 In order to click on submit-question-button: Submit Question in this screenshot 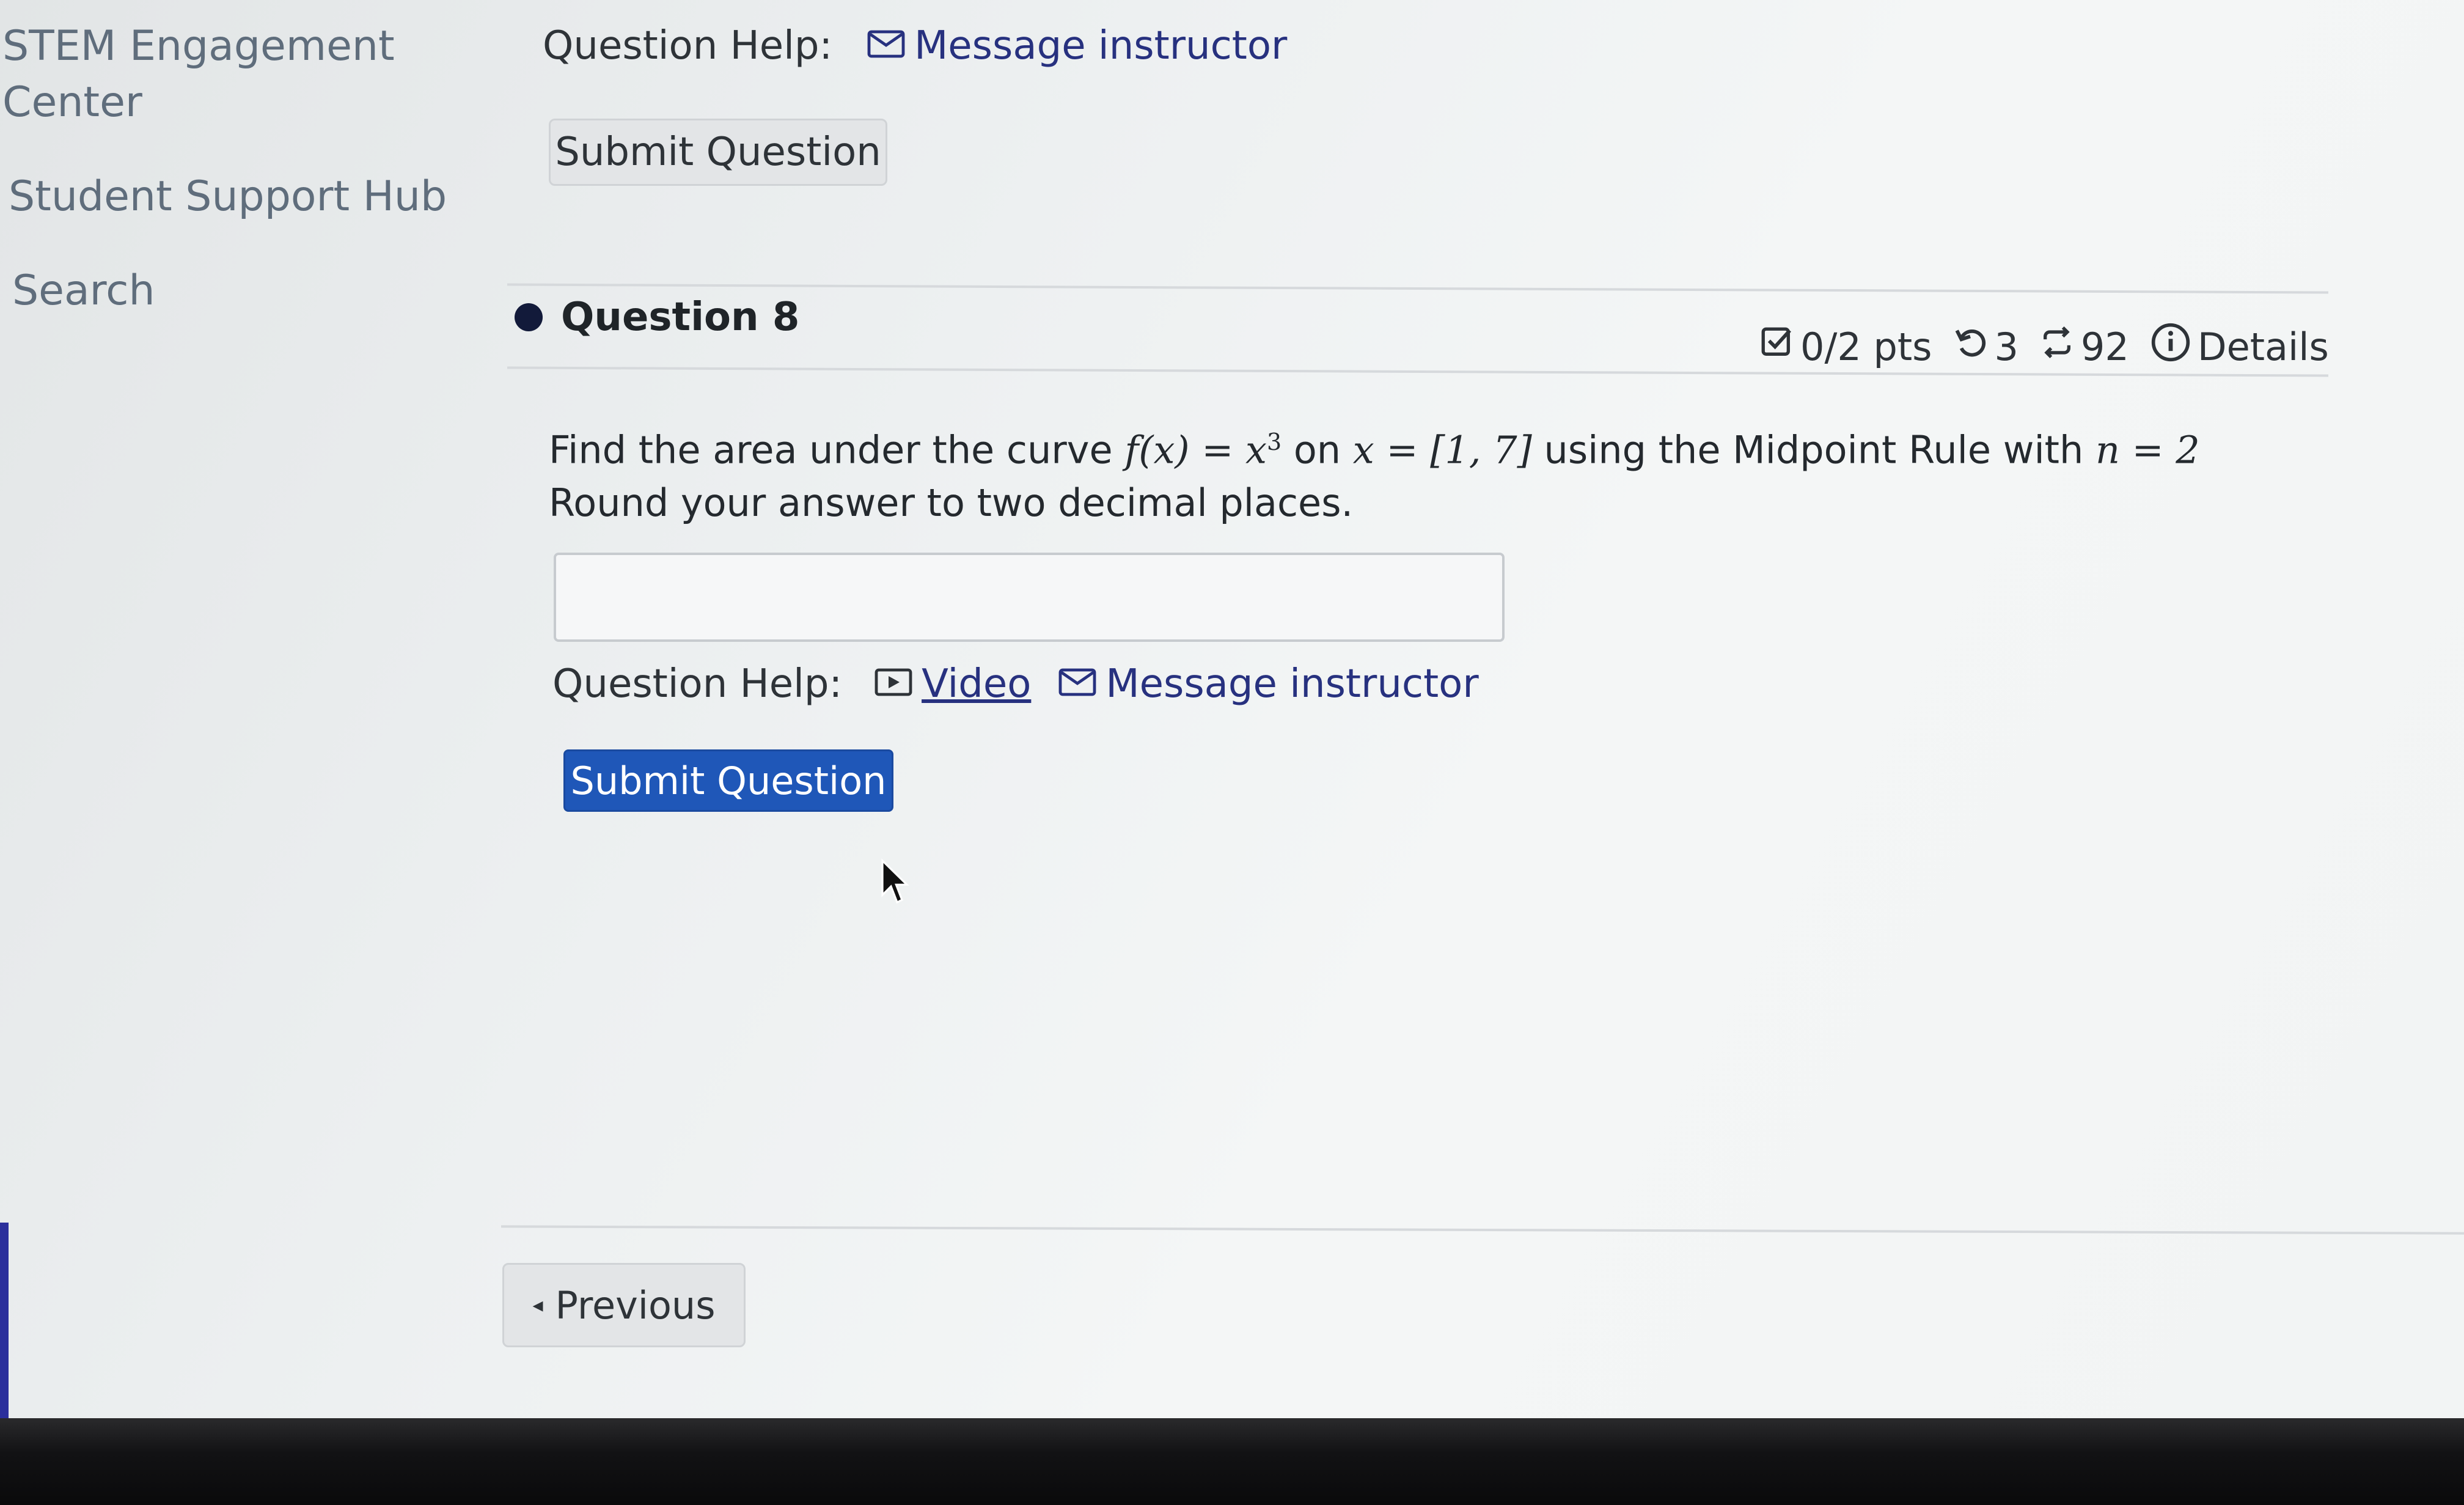, I will do `click(728, 780)`.